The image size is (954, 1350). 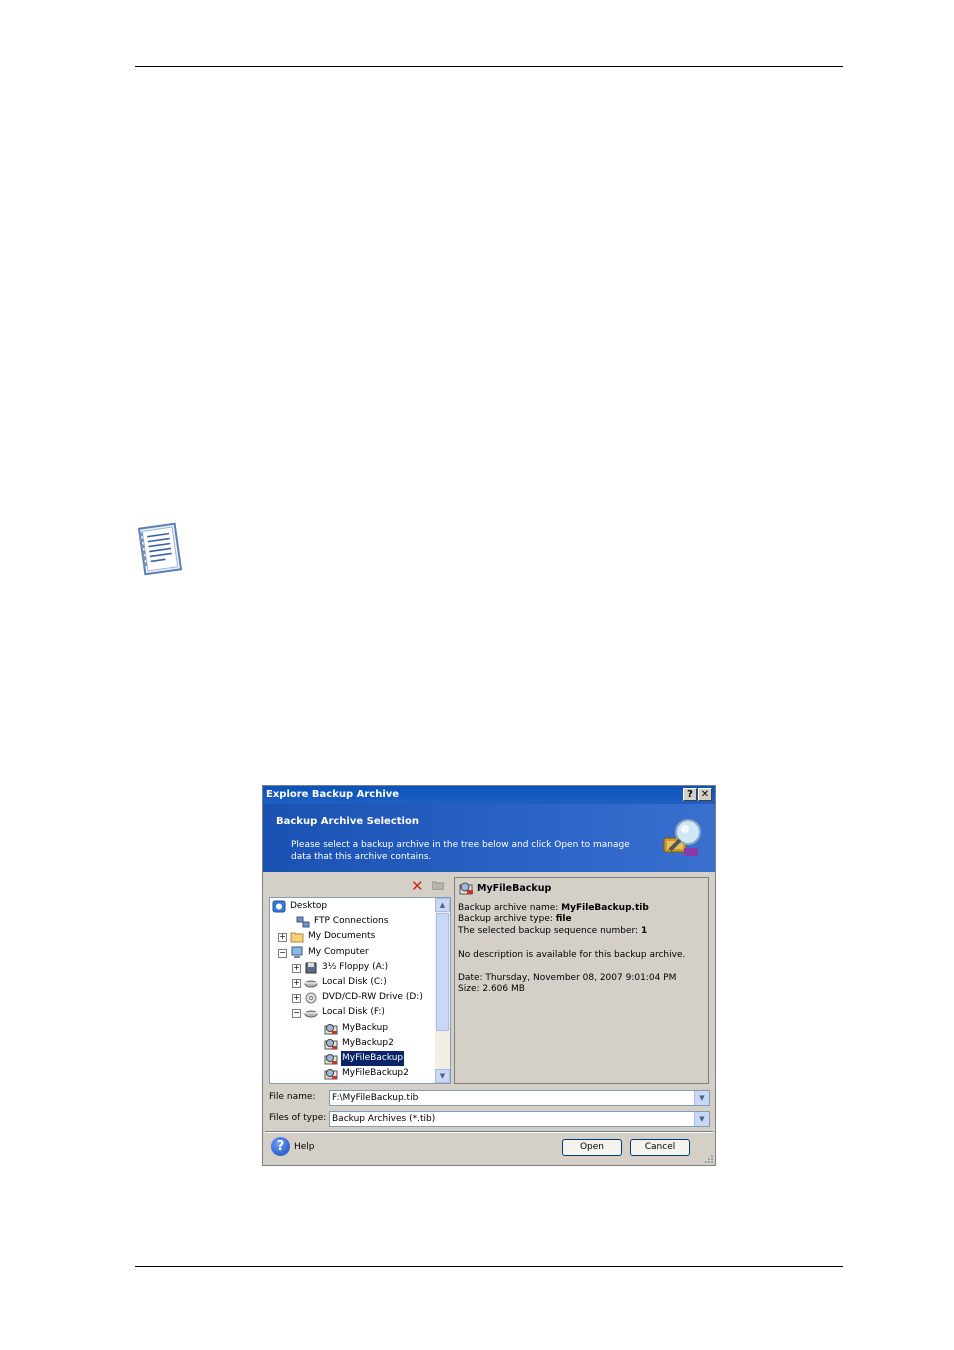 I want to click on title-help-button: ?, so click(x=690, y=794).